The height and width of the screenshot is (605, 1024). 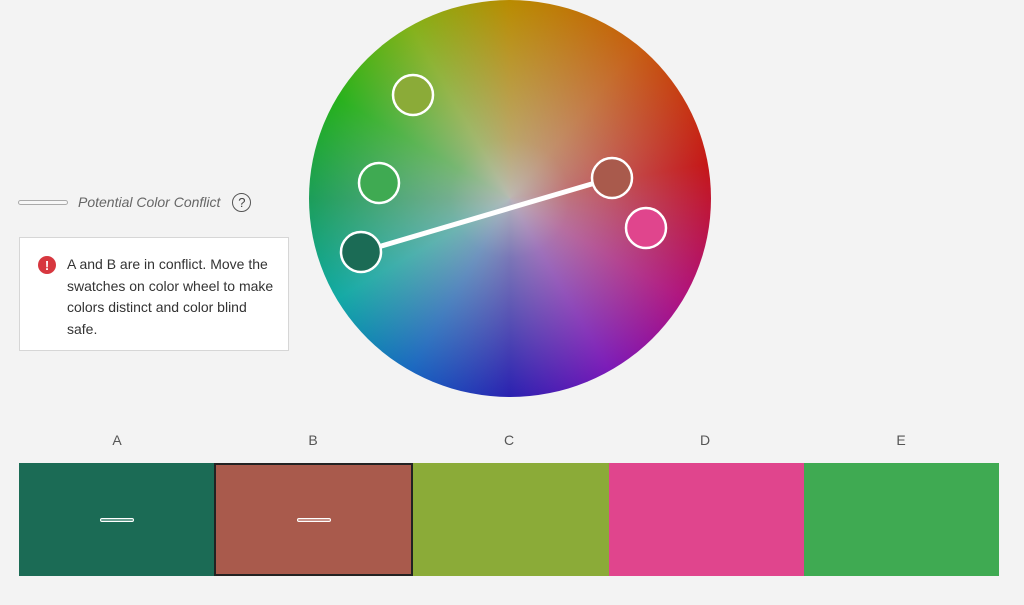 What do you see at coordinates (47, 265) in the screenshot?
I see `error-icon: !` at bounding box center [47, 265].